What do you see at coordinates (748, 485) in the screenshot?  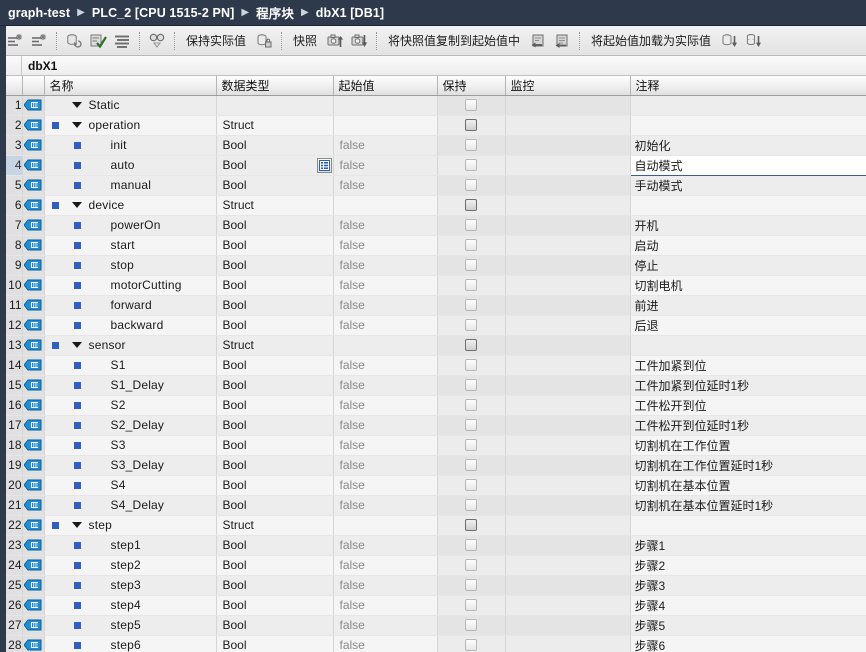 I see `cell-comment: 切割机在基本位置` at bounding box center [748, 485].